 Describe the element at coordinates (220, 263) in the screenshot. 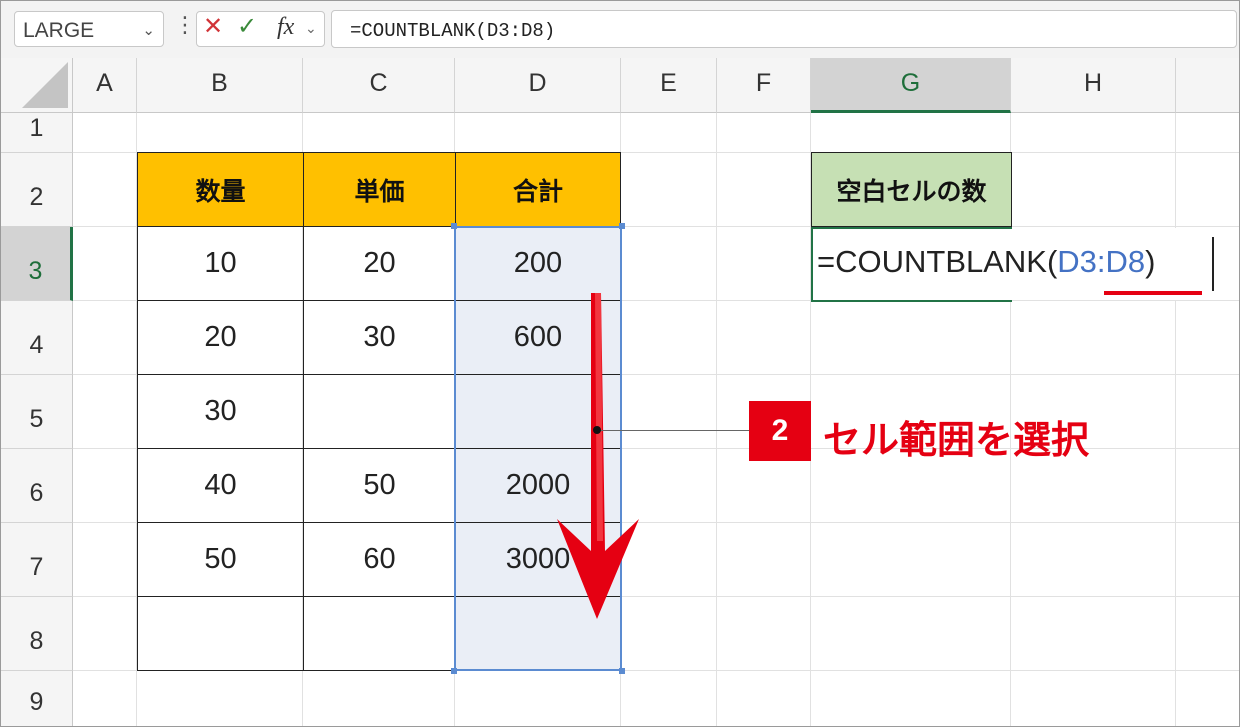

I see `table-cell: 10` at that location.